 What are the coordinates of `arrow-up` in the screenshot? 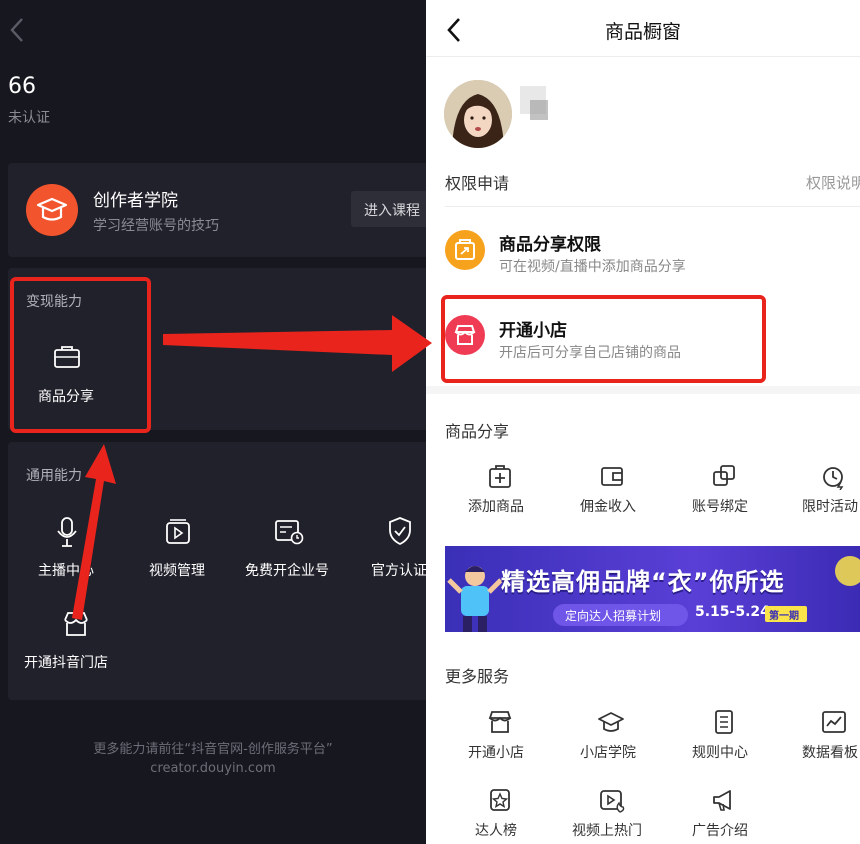 It's located at (94, 532).